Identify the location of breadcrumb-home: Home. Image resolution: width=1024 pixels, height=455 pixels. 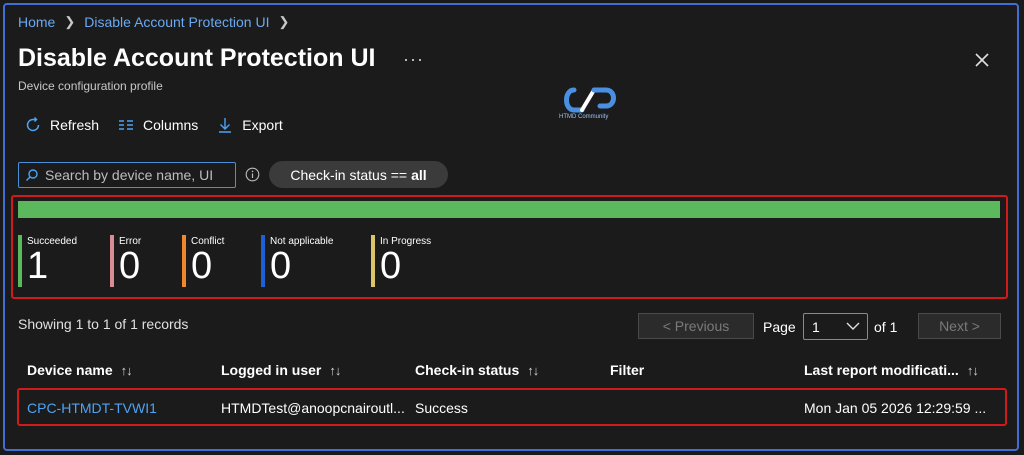
(36, 22).